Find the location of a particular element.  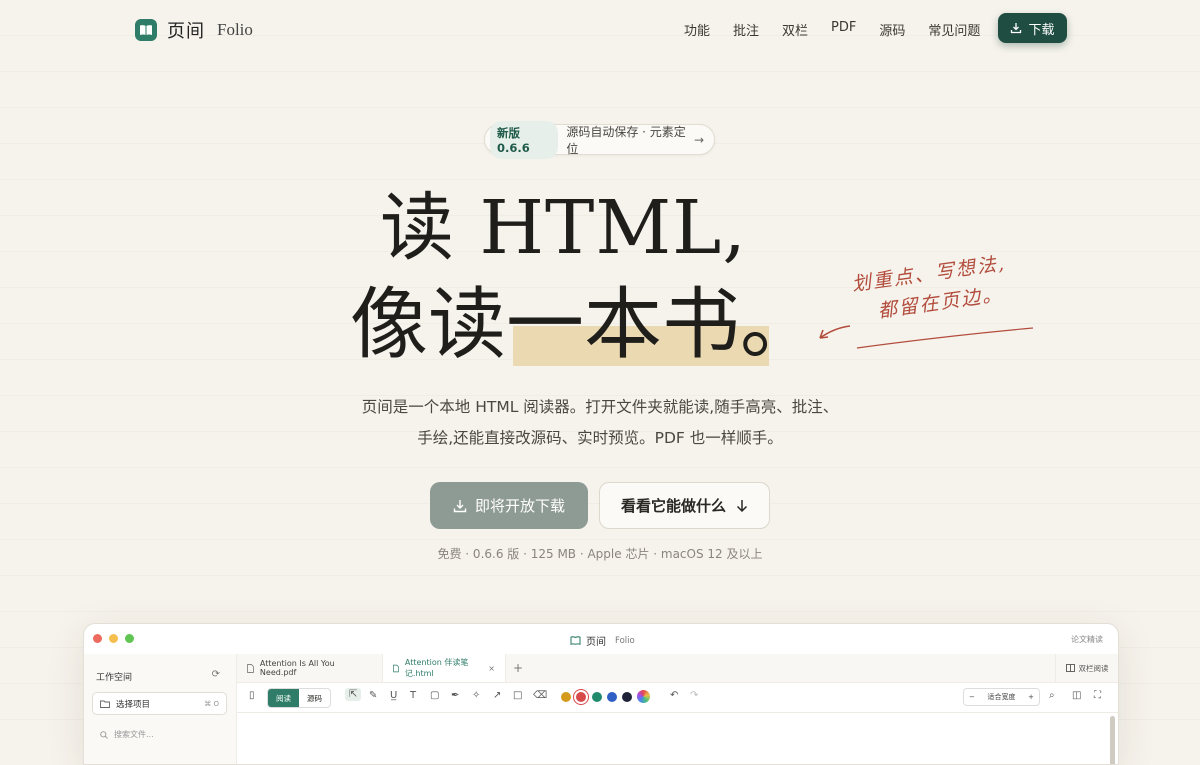

traffic-lights is located at coordinates (113, 638).